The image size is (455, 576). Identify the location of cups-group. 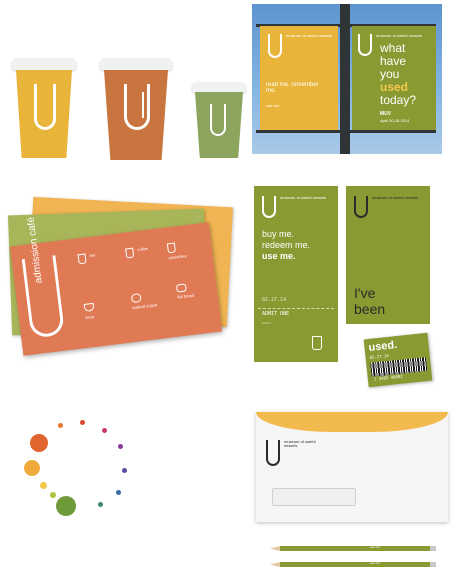
(128, 107).